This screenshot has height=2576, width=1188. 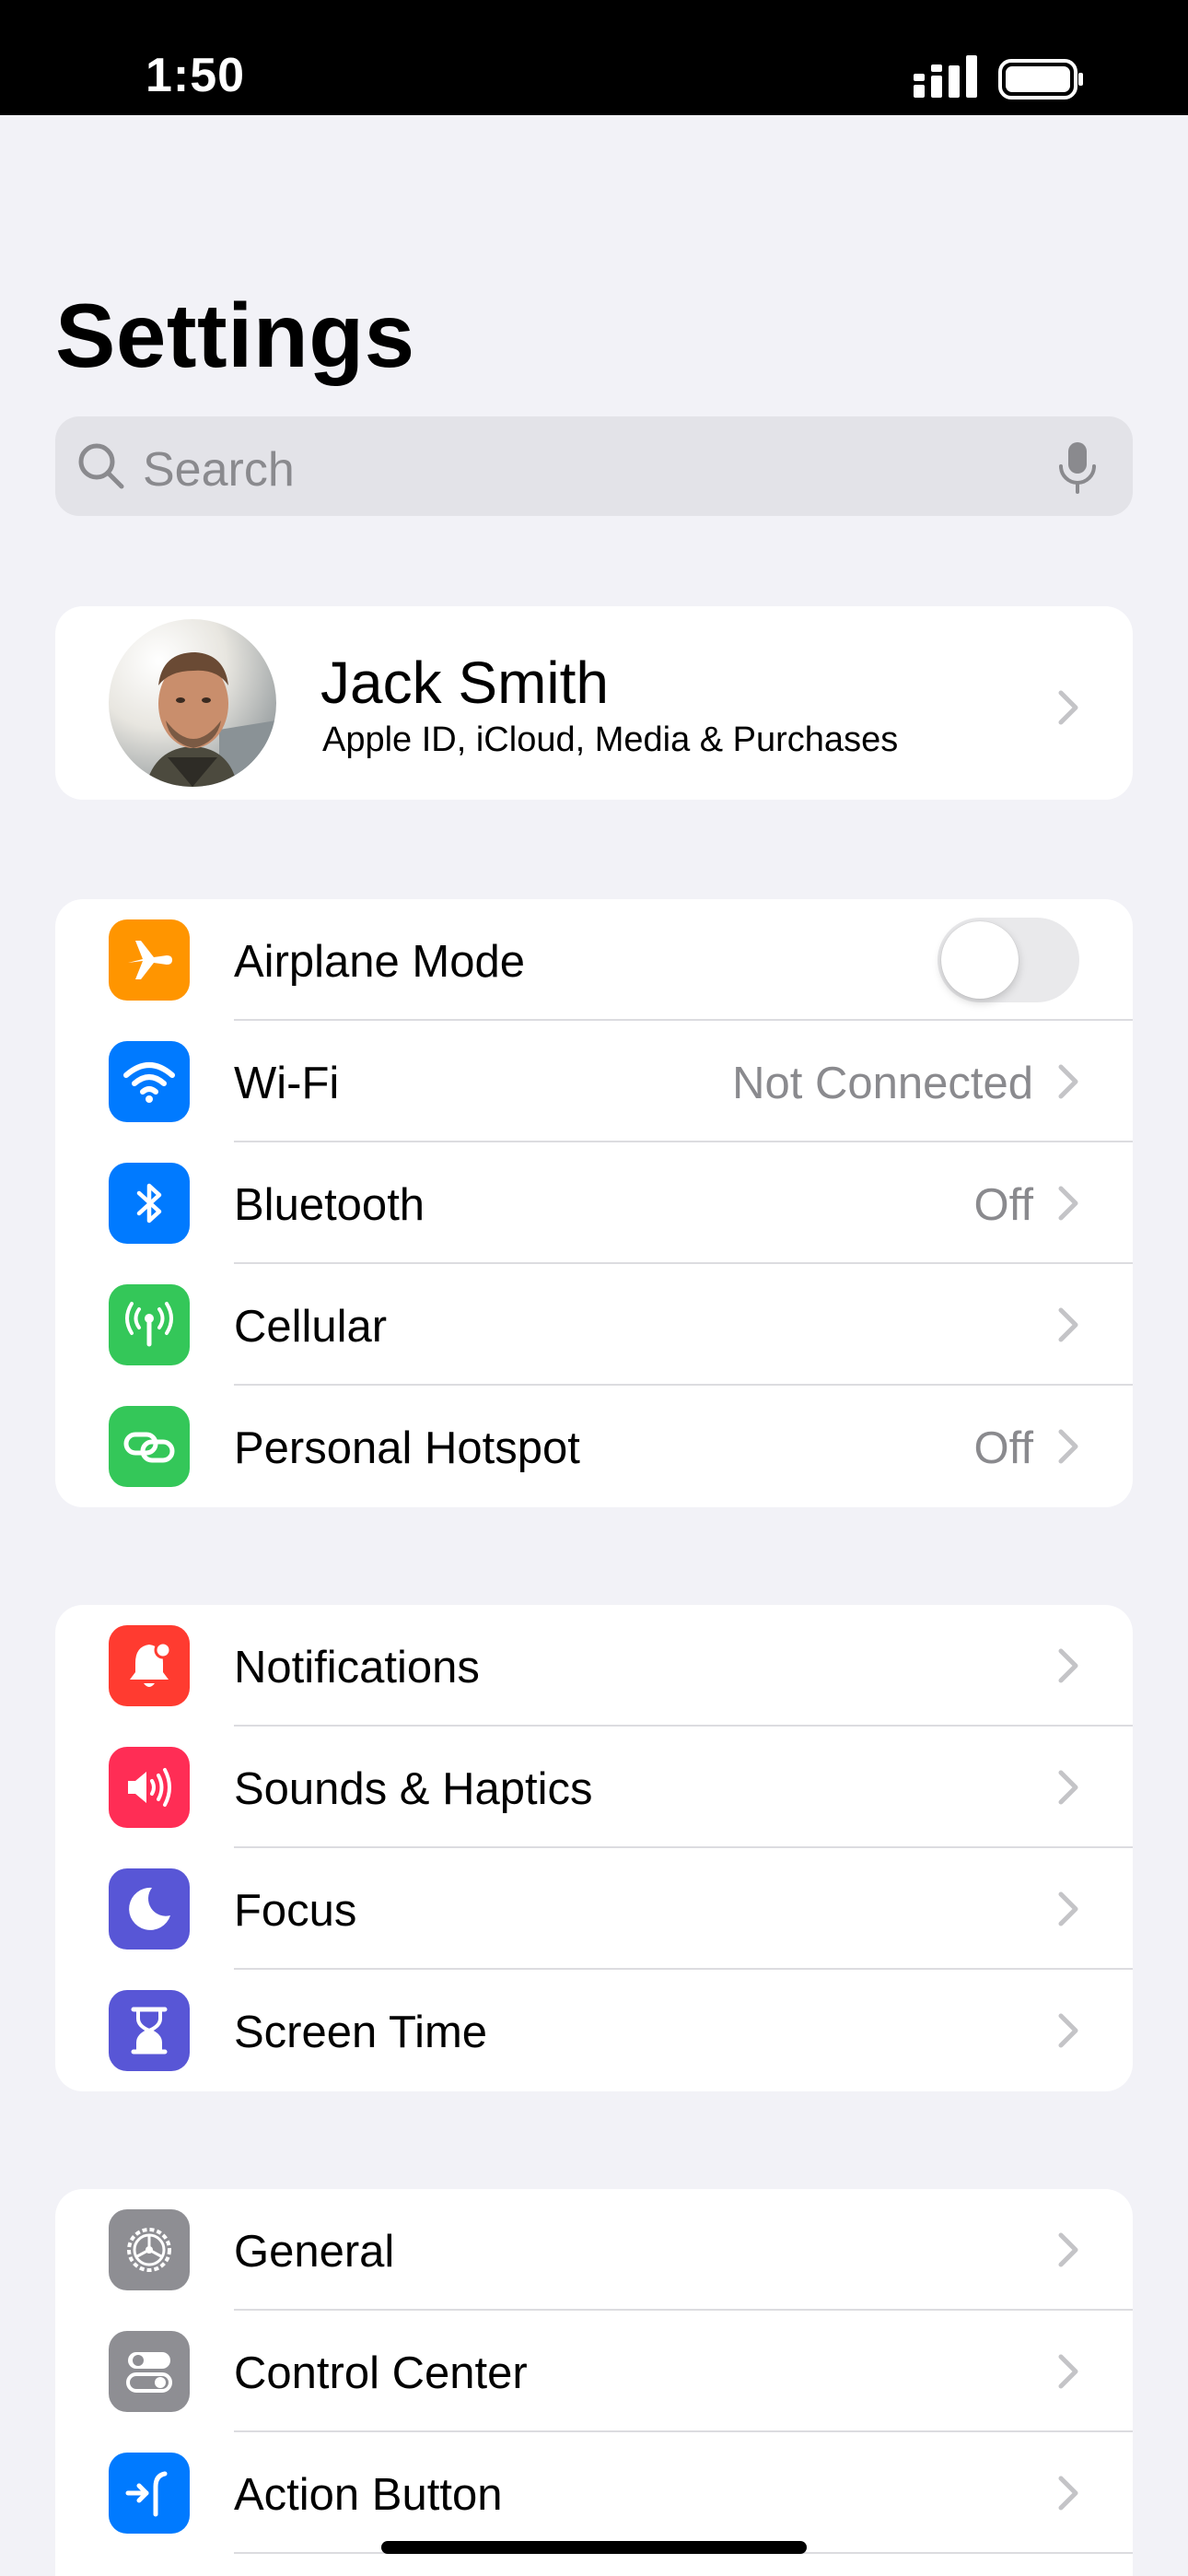 I want to click on hourglass-icon, so click(x=149, y=2030).